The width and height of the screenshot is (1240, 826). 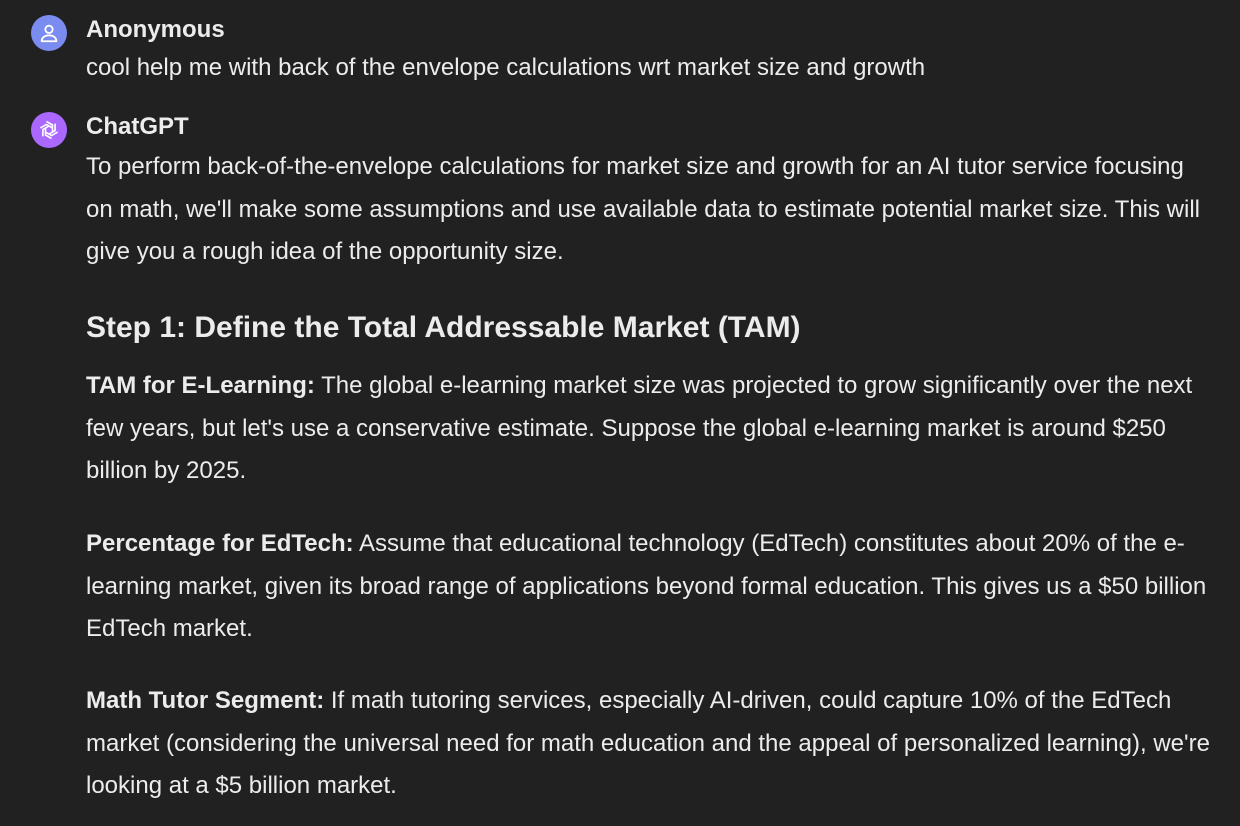 I want to click on assistant-author-name: ChatGPT, so click(x=137, y=126).